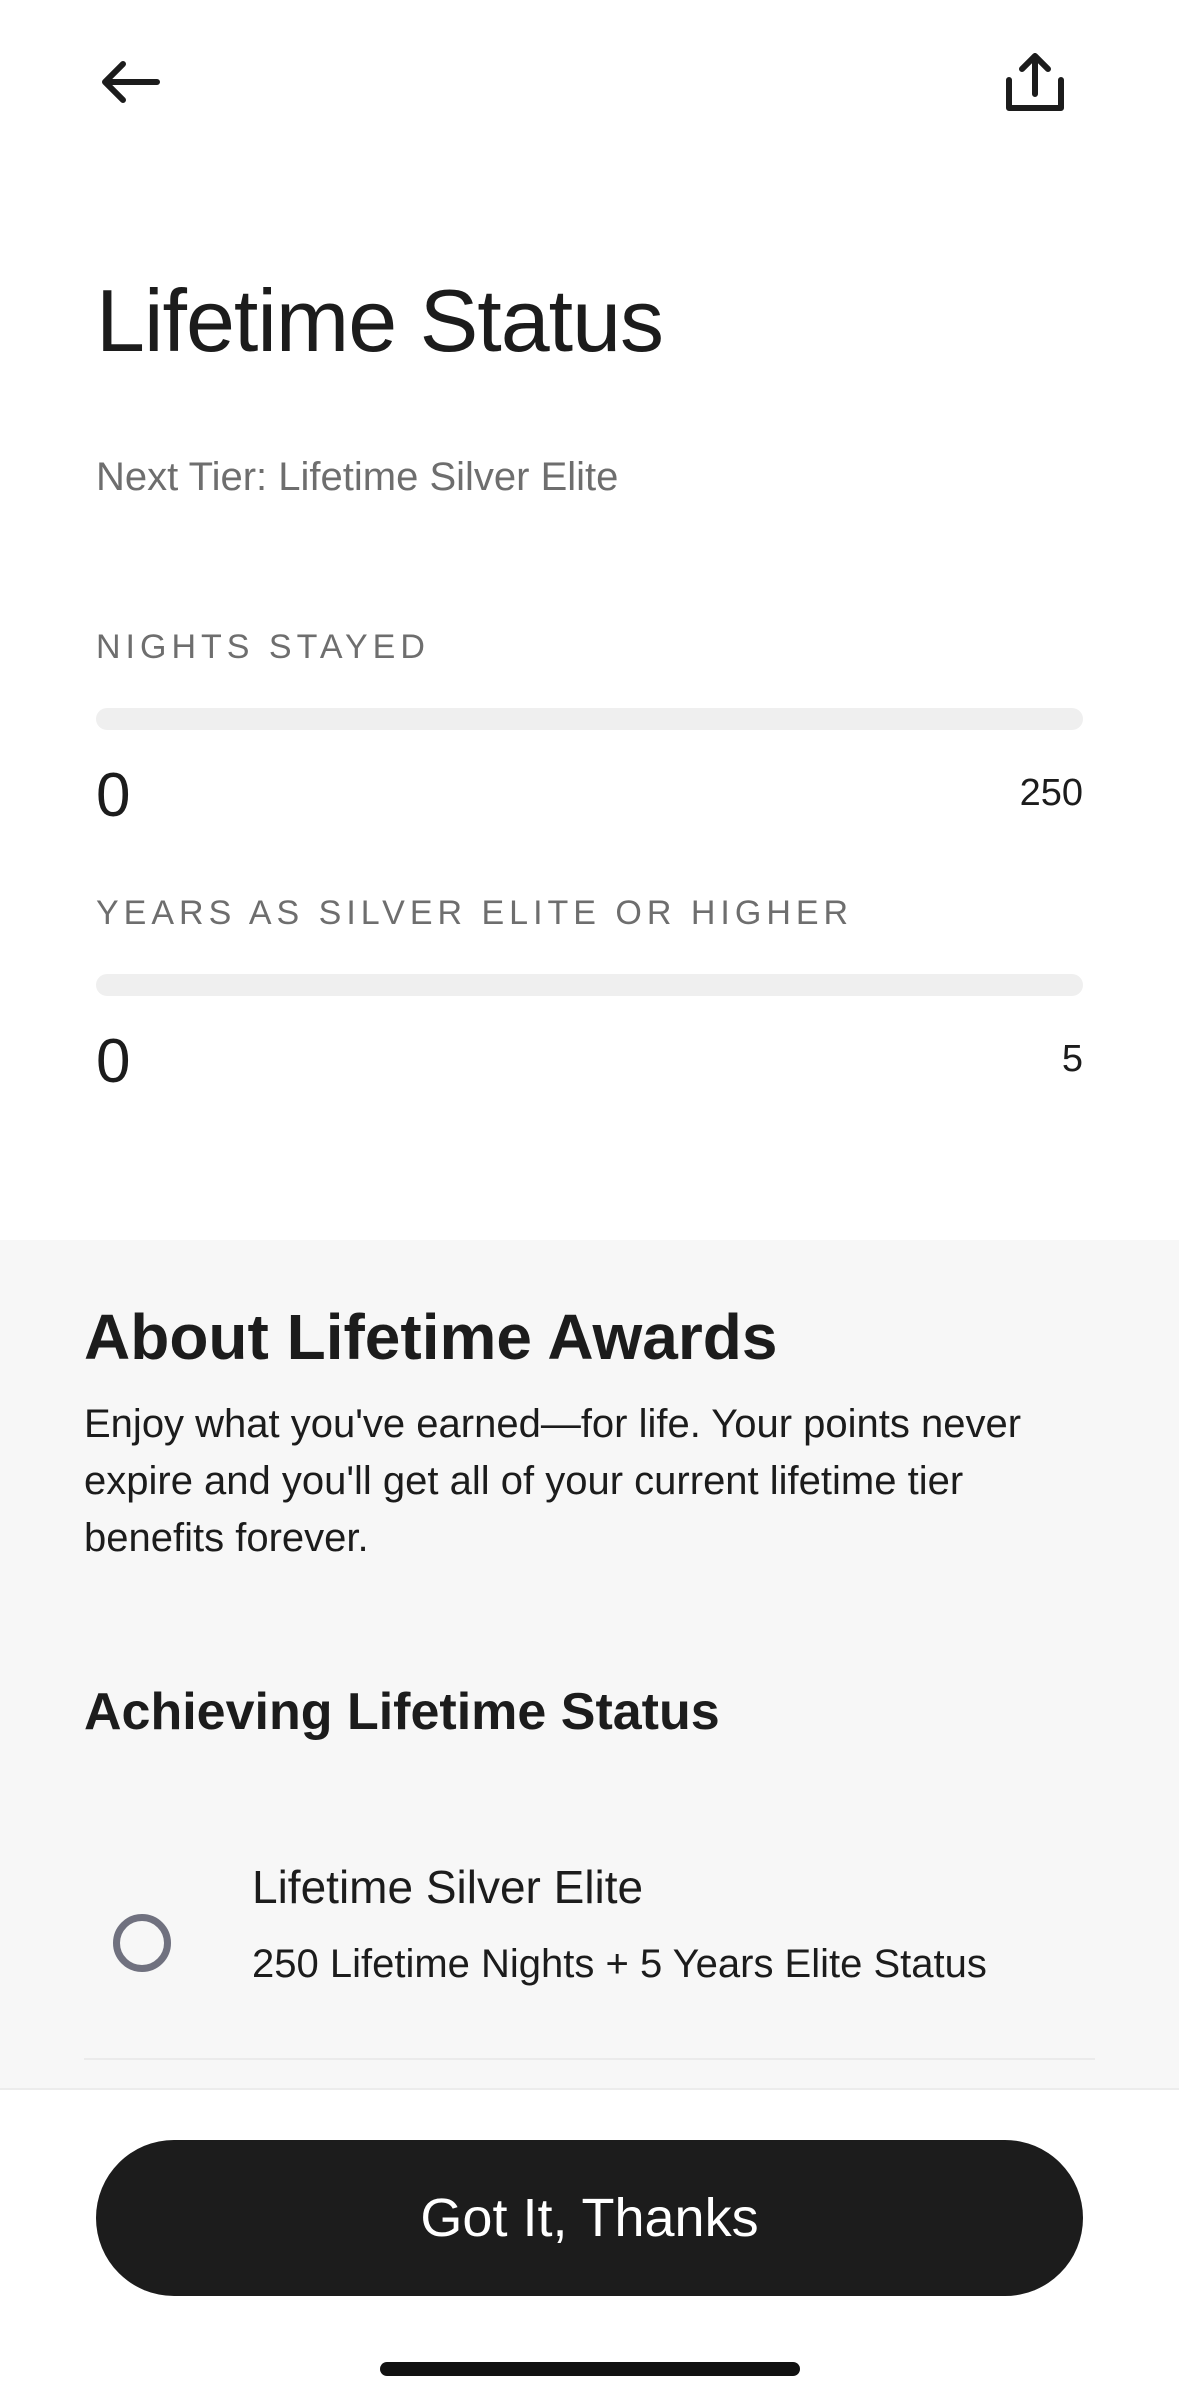 Image resolution: width=1179 pixels, height=2396 pixels. I want to click on years-target-value: 5, so click(1072, 1059).